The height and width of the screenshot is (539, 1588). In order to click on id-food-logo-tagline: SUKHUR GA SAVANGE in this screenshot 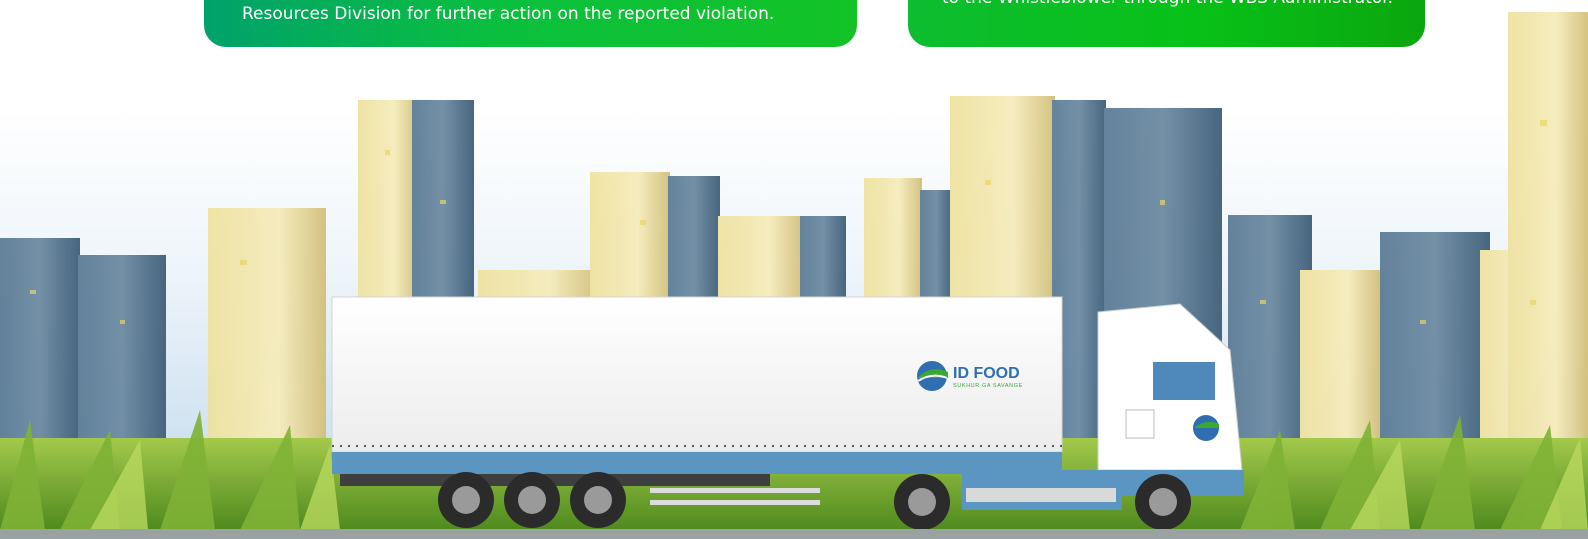, I will do `click(988, 386)`.